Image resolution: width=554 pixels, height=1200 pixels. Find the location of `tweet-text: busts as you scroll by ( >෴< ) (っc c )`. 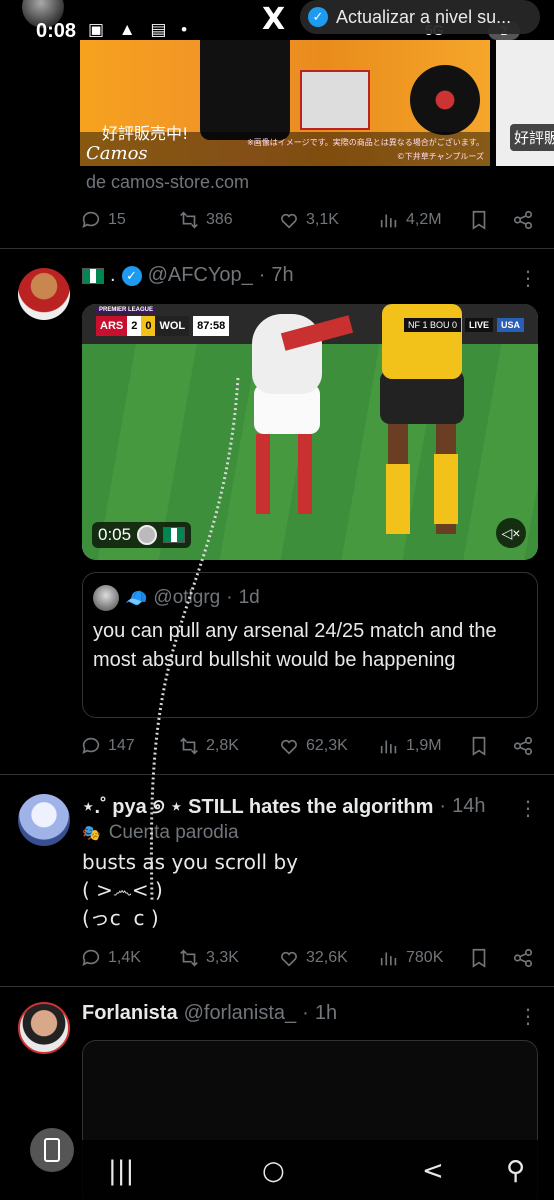

tweet-text: busts as you scroll by ( >෴< ) (っc c ) is located at coordinates (190, 890).